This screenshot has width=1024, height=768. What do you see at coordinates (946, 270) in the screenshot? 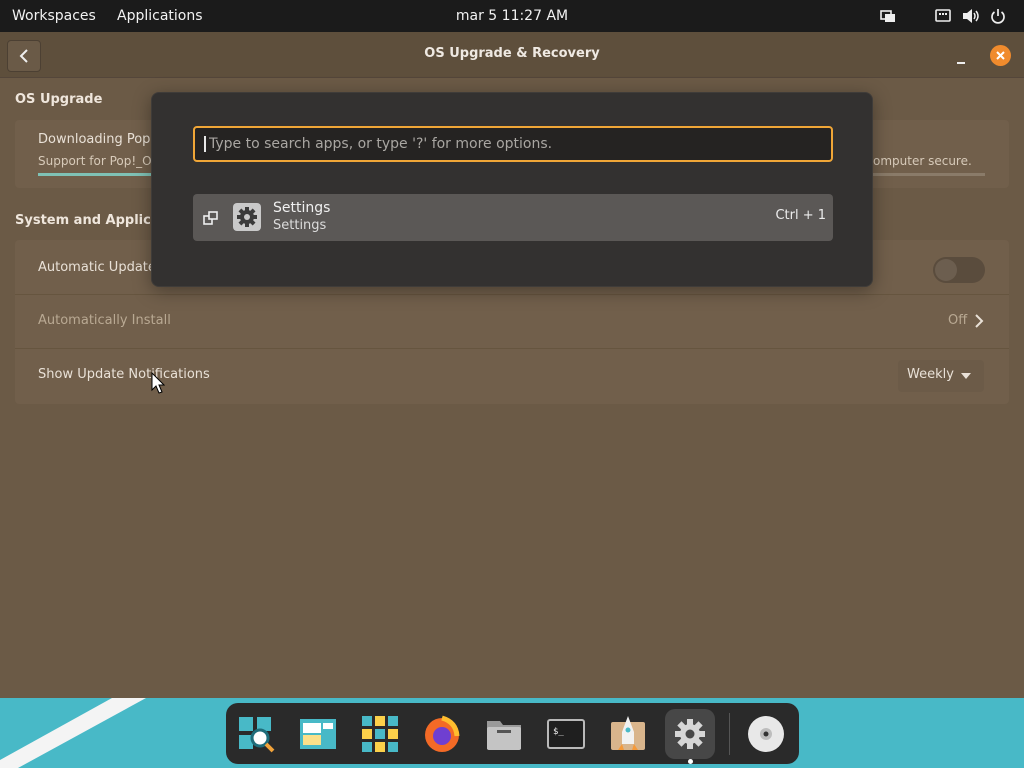
I see `toggle-knob` at bounding box center [946, 270].